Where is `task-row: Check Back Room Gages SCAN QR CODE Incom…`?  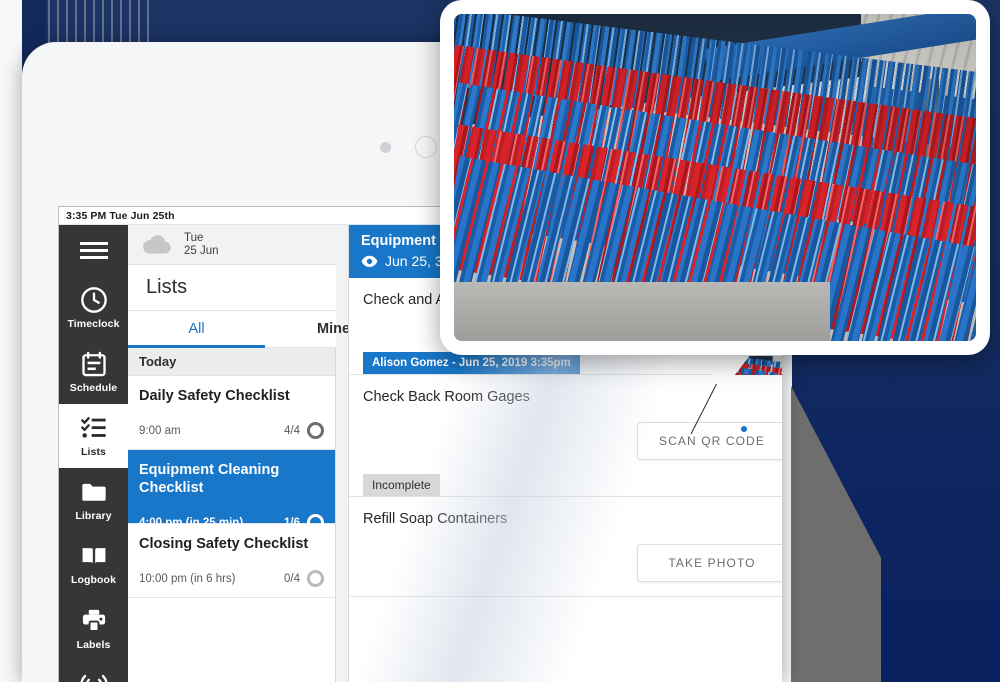 task-row: Check Back Room Gages SCAN QR CODE Incom… is located at coordinates (565, 436).